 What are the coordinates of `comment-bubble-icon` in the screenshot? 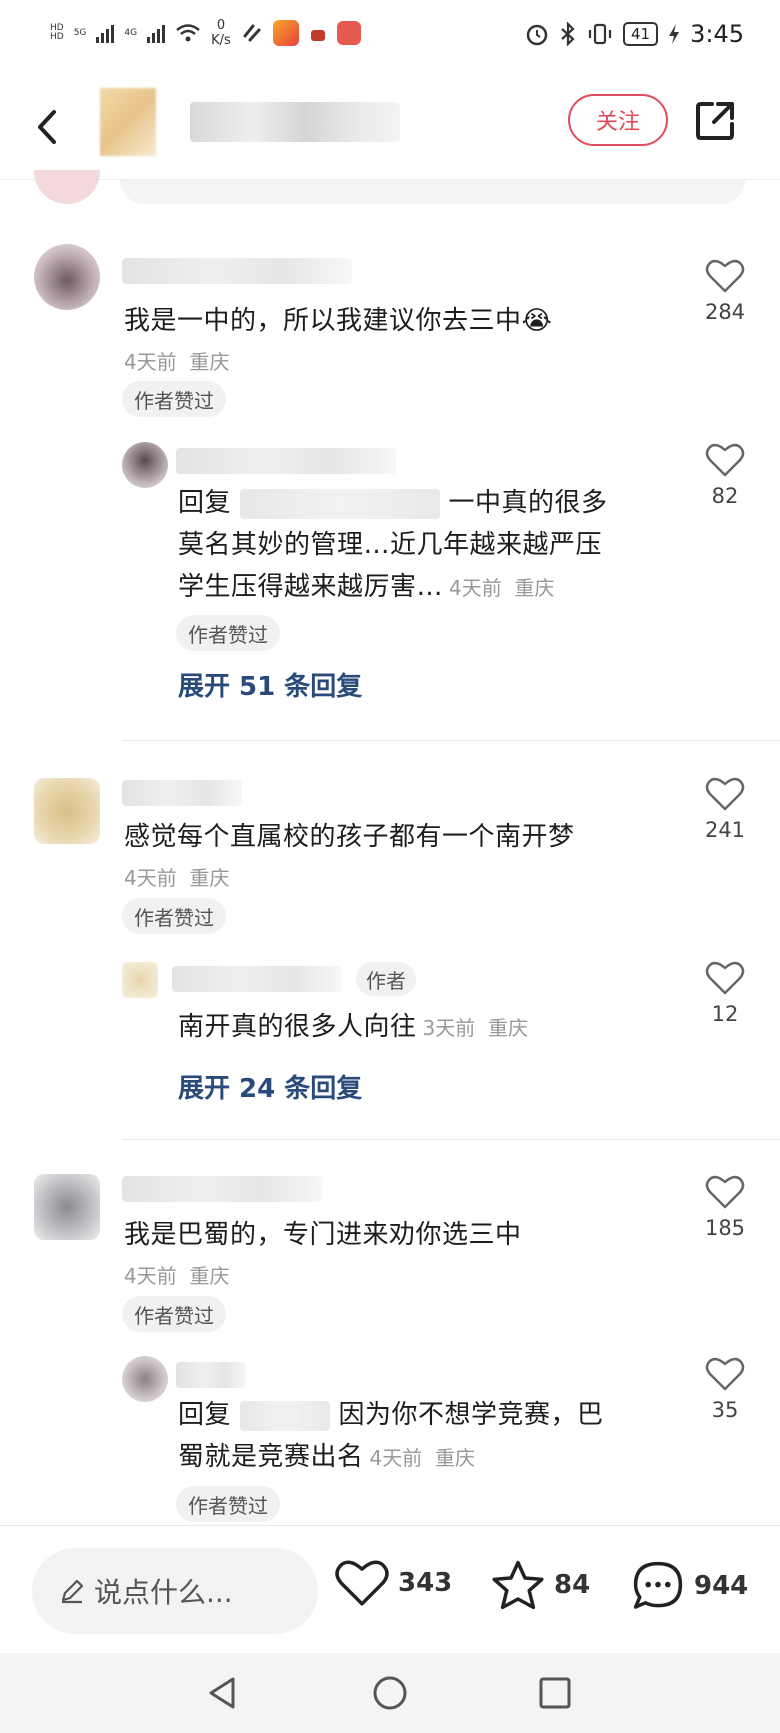 It's located at (658, 1585).